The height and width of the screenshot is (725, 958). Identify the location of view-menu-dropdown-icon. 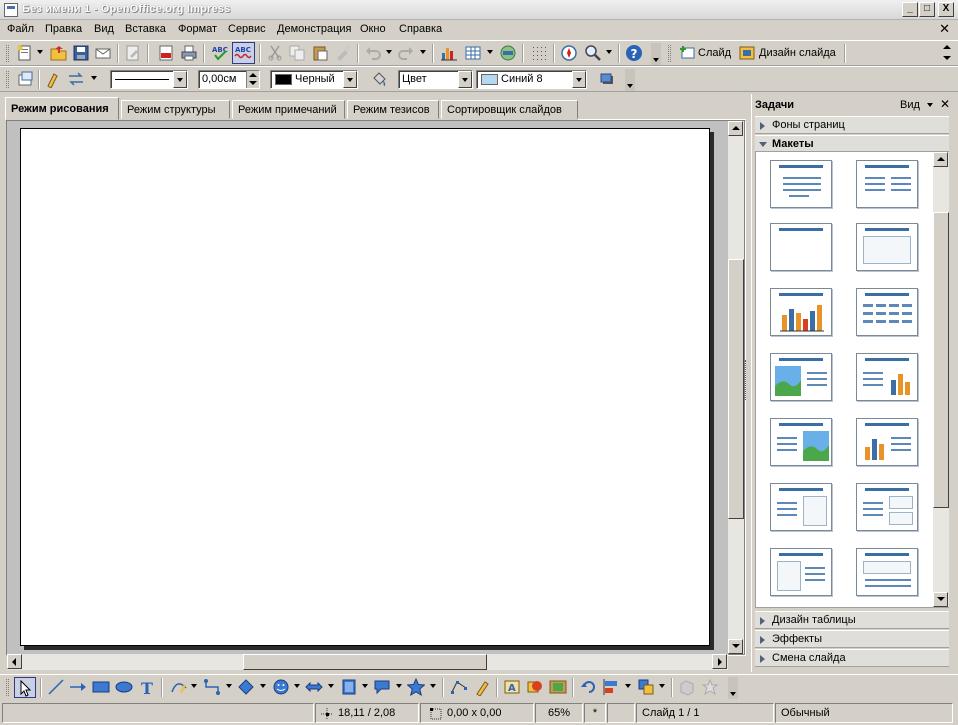
(930, 105).